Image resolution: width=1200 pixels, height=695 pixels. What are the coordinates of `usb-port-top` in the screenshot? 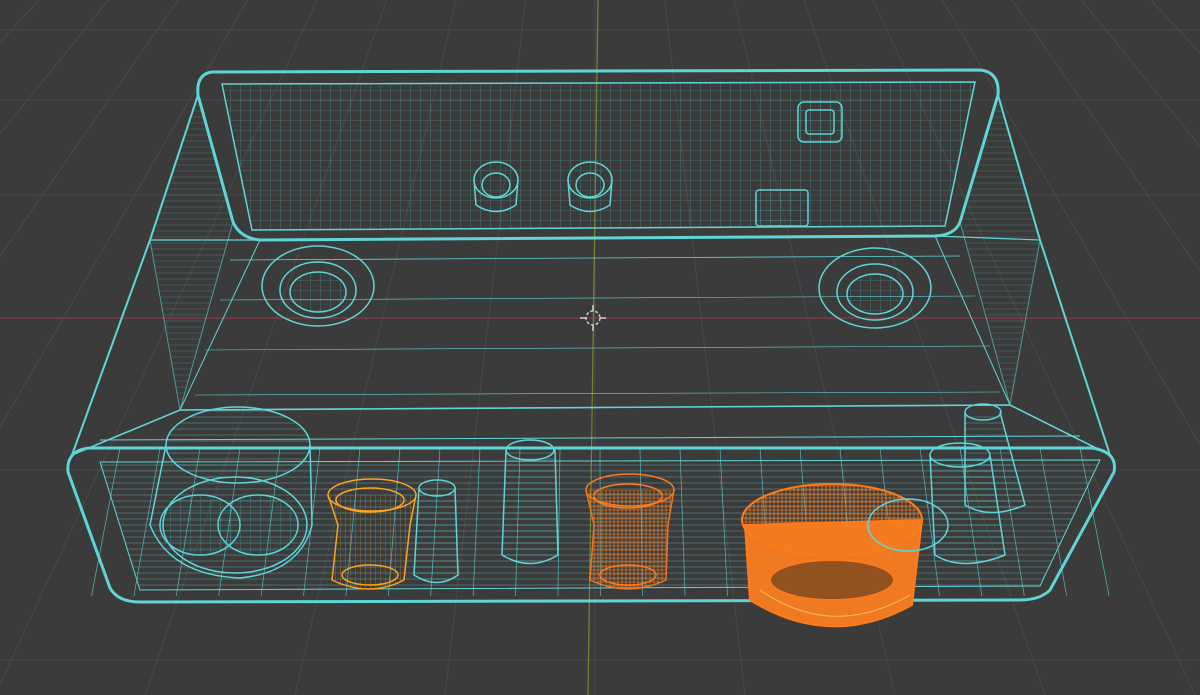 It's located at (820, 122).